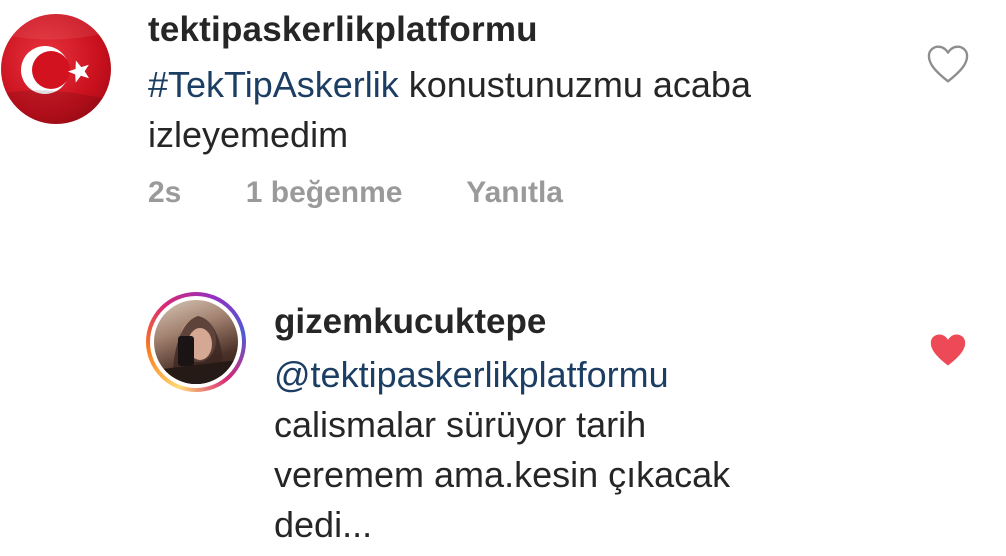  I want to click on comment-username: gizemkucuktepe, so click(410, 322).